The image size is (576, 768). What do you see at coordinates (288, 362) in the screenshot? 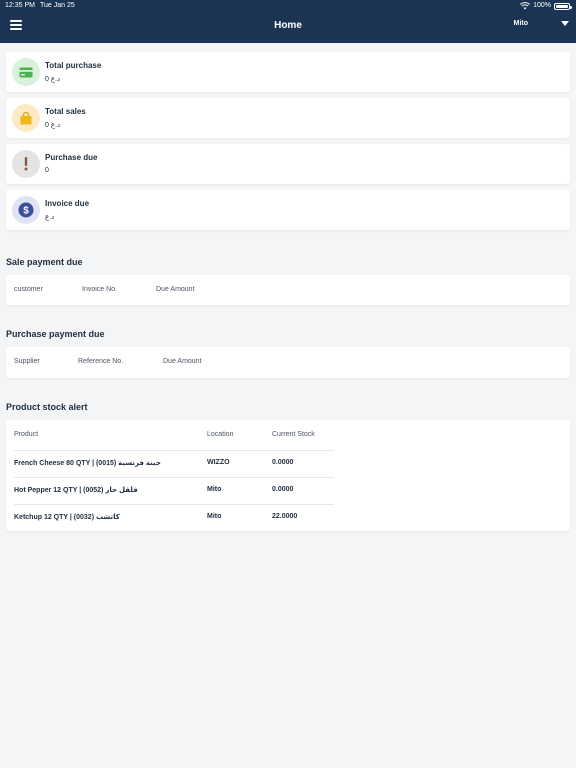
I see `purchase-payment-due-table: Supplier Reference No. Due Amount` at bounding box center [288, 362].